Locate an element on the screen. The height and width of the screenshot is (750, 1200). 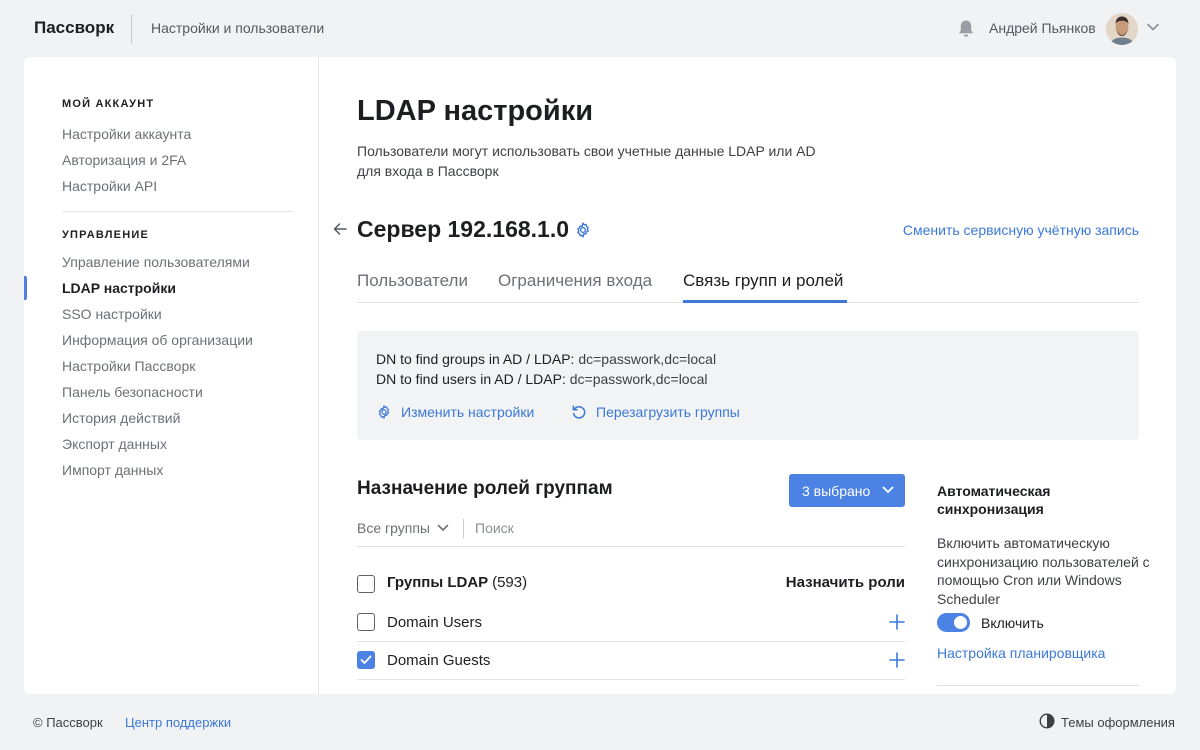
sidebar-item-passwork-settings: Настройки Пассворк is located at coordinates (128, 366).